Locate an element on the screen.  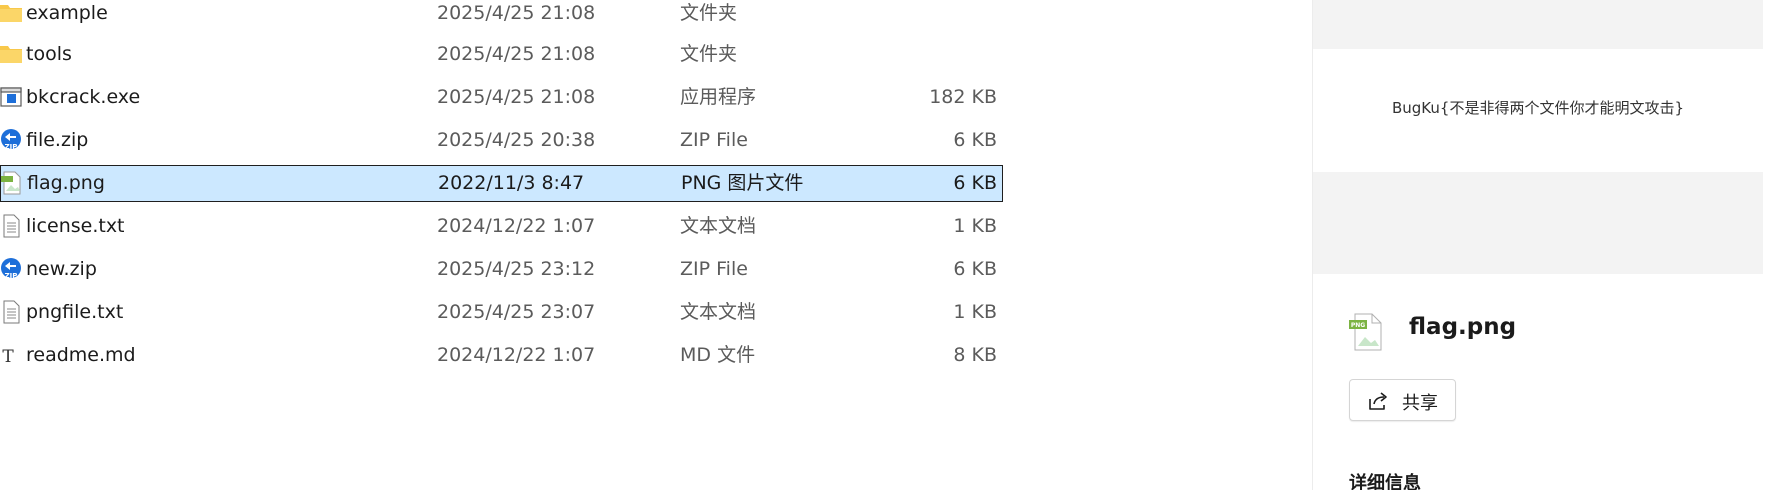
file-name: example is located at coordinates (67, 13).